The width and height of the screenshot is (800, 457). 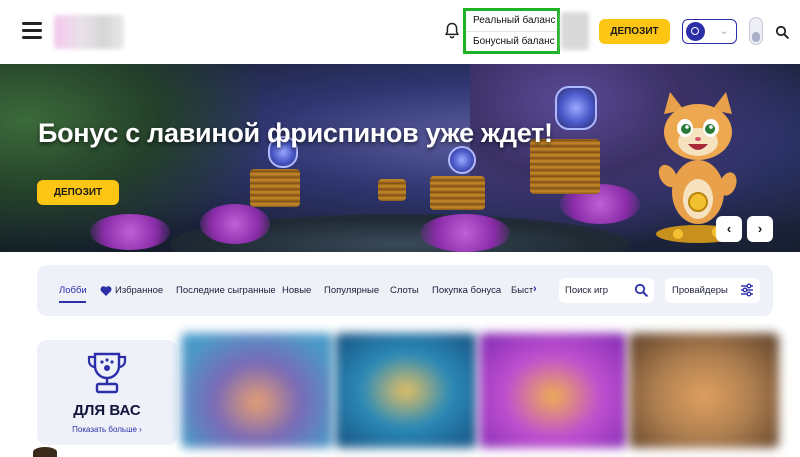 What do you see at coordinates (139, 290) in the screenshot?
I see `tab-favorites: Избранное` at bounding box center [139, 290].